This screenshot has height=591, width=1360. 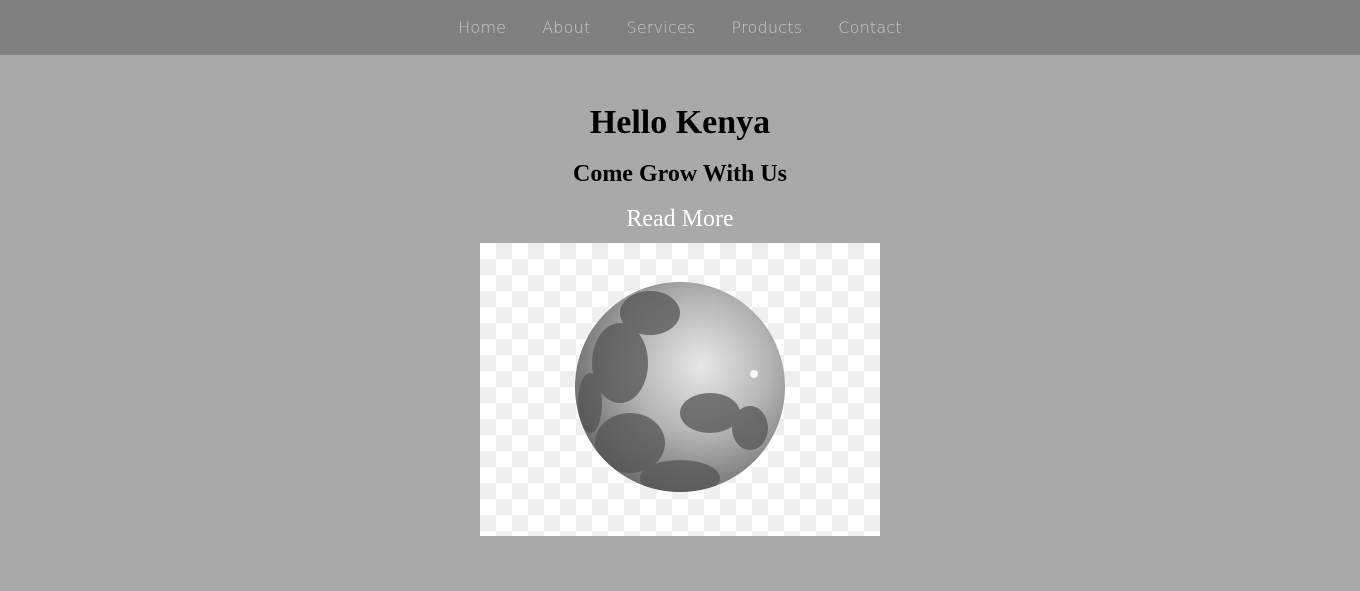 What do you see at coordinates (680, 122) in the screenshot?
I see `page-title: Hello Kenya` at bounding box center [680, 122].